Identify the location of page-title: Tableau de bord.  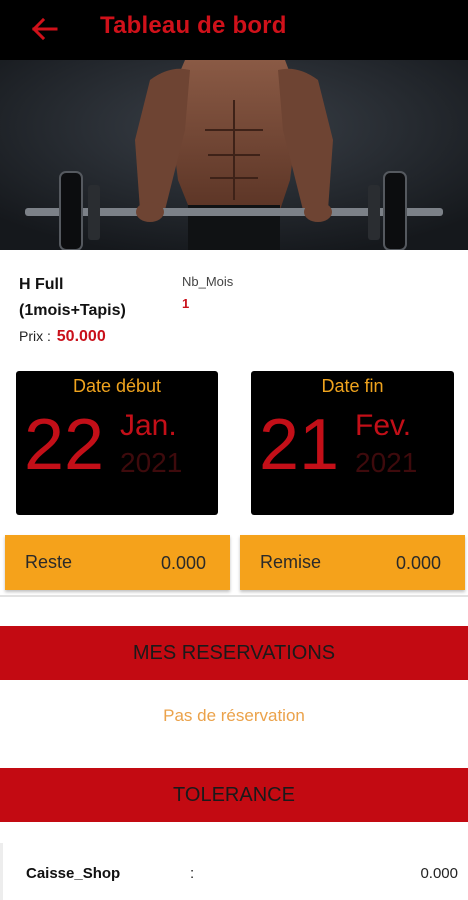
(193, 25).